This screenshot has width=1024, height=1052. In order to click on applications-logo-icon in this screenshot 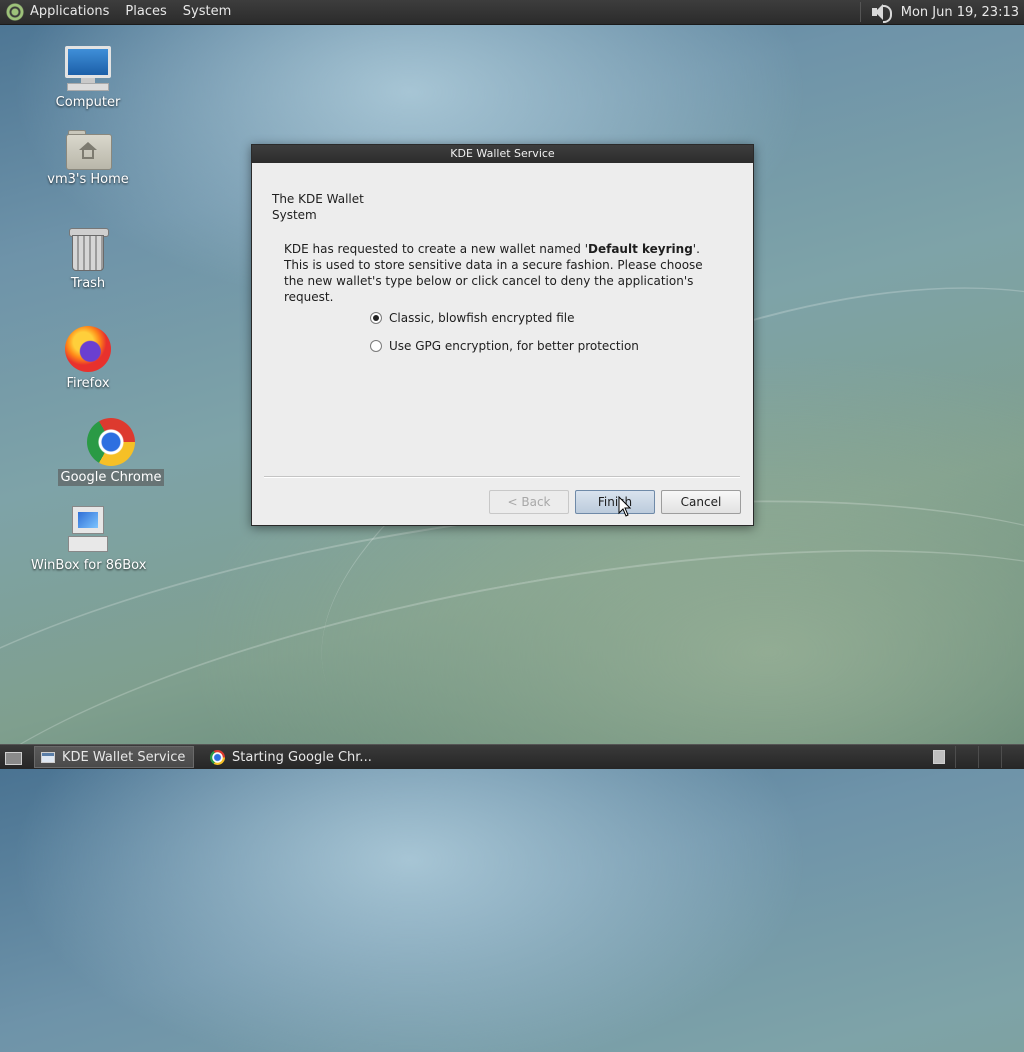, I will do `click(15, 12)`.